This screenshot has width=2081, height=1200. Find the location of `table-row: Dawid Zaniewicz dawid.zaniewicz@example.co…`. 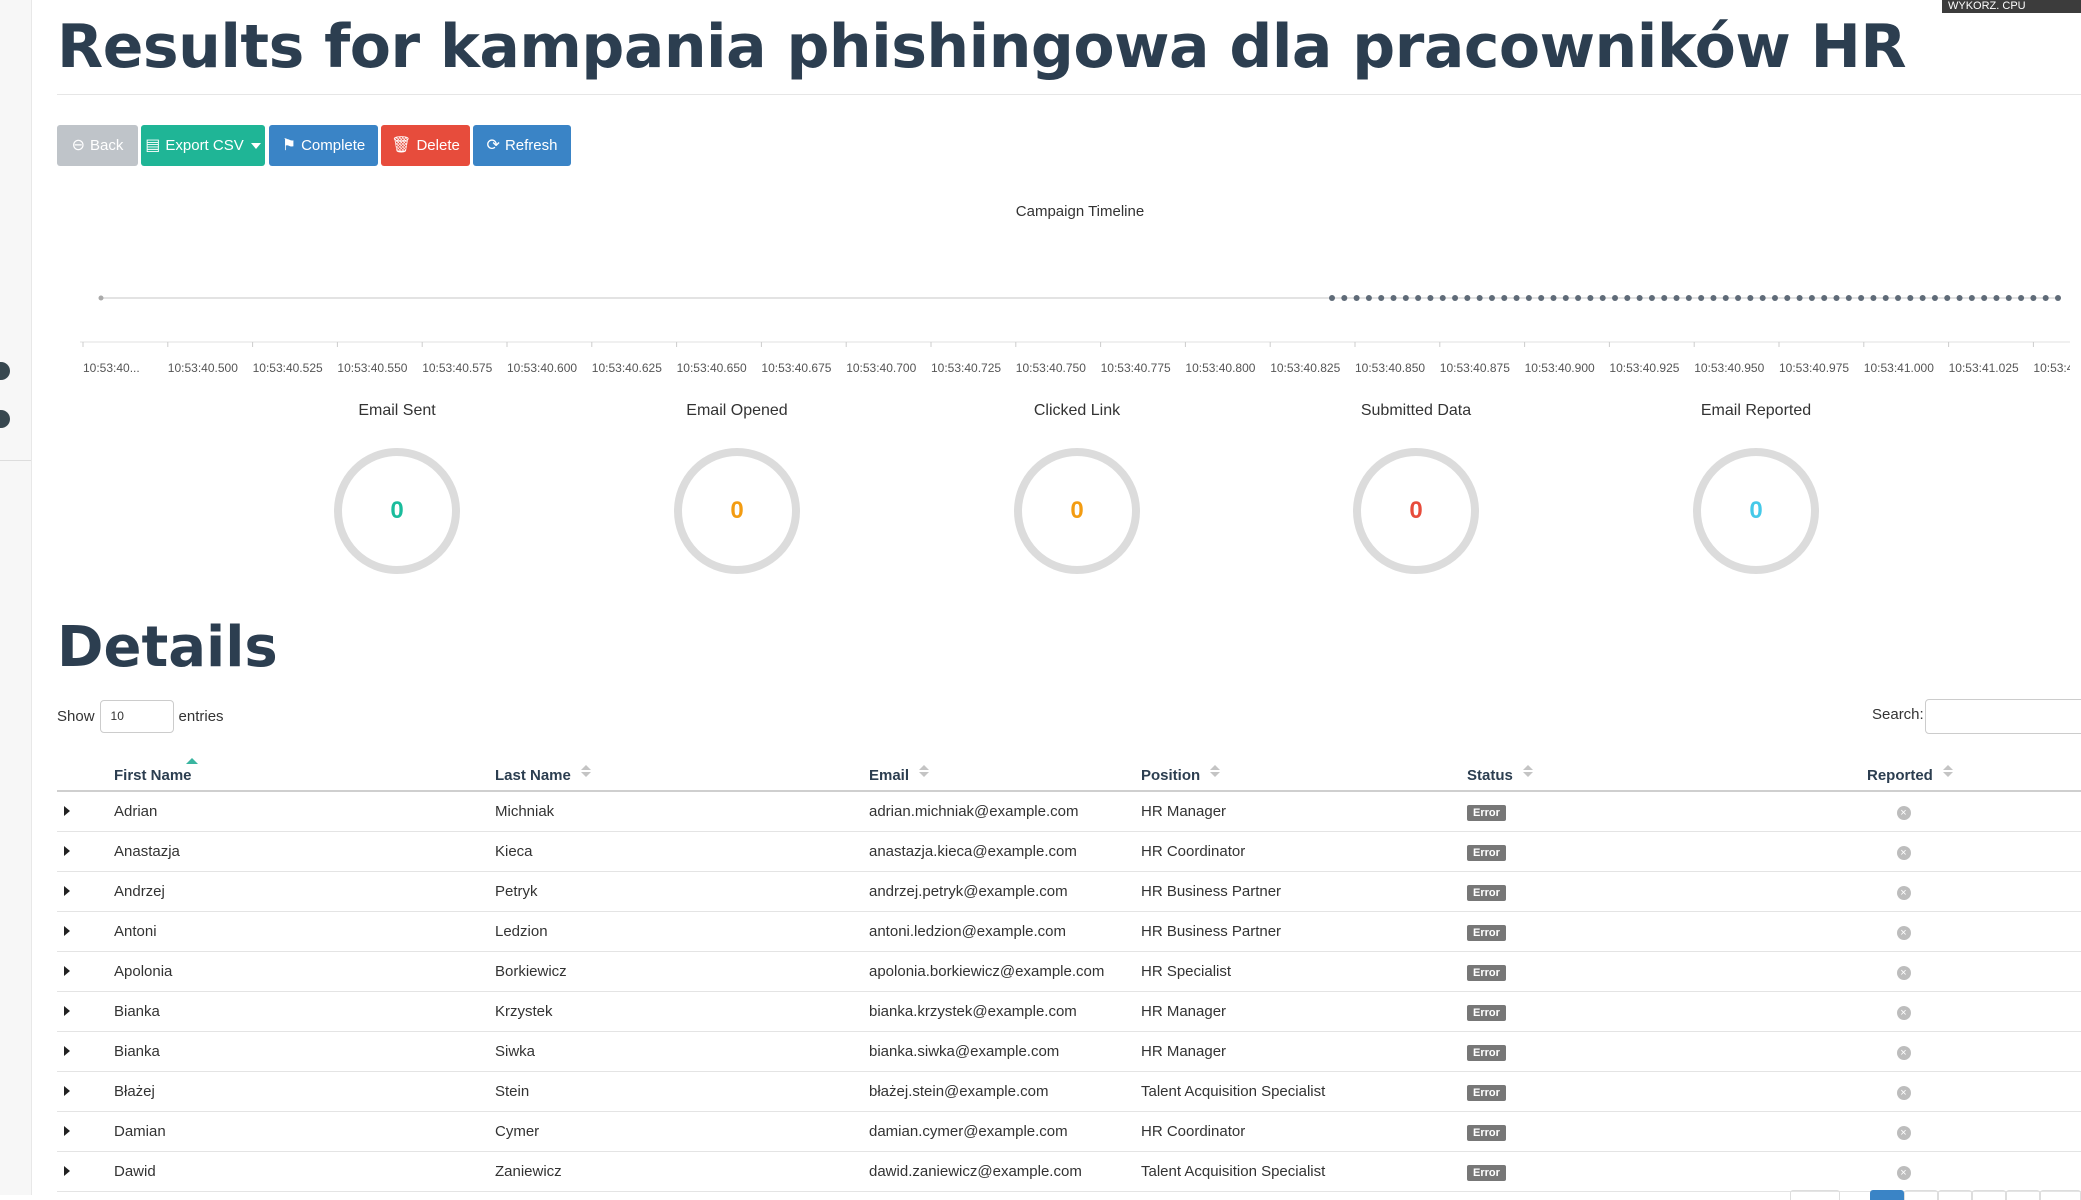

table-row: Dawid Zaniewicz dawid.zaniewicz@example.co… is located at coordinates (1069, 1171).